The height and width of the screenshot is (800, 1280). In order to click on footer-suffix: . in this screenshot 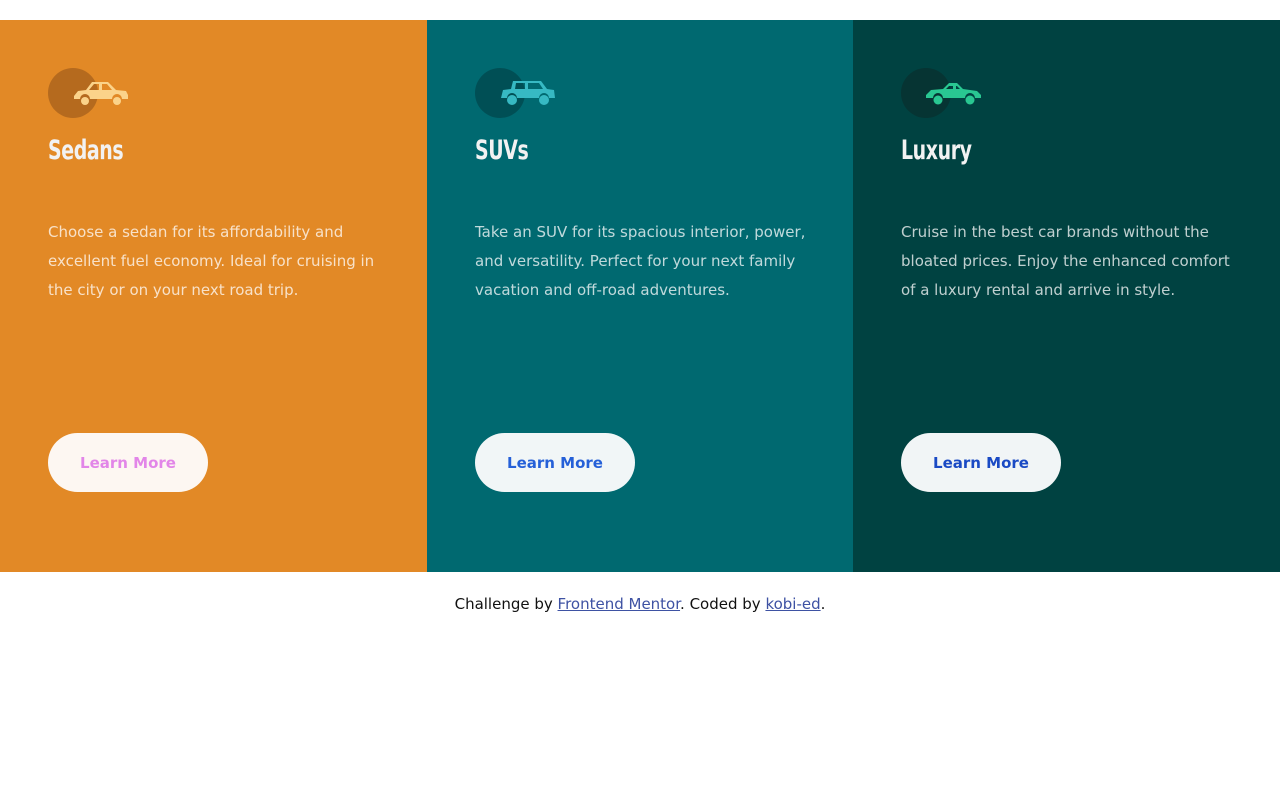, I will do `click(823, 604)`.